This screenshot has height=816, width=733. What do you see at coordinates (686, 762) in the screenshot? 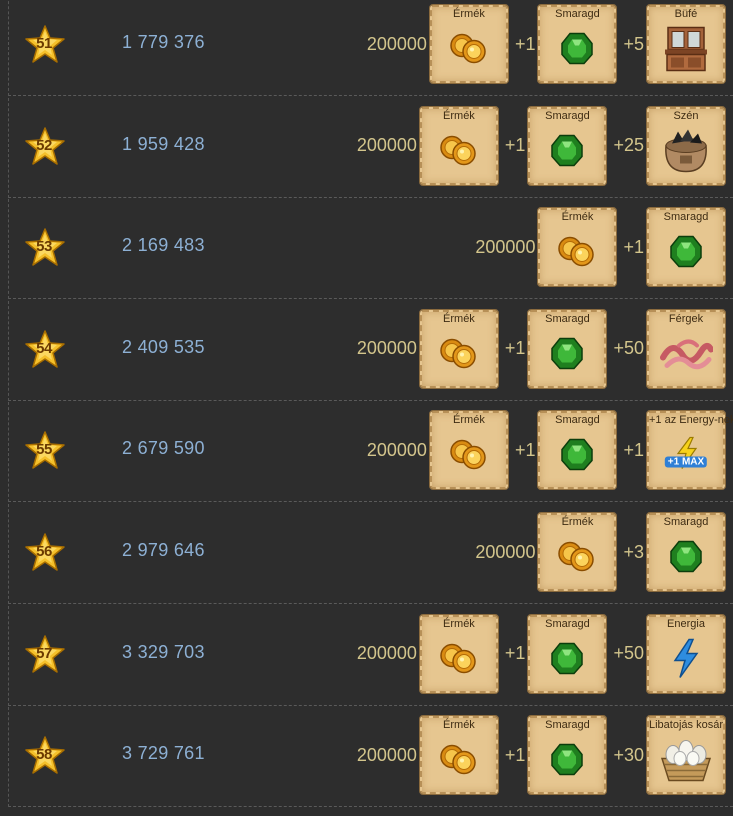
I see `egg-basket-icon` at bounding box center [686, 762].